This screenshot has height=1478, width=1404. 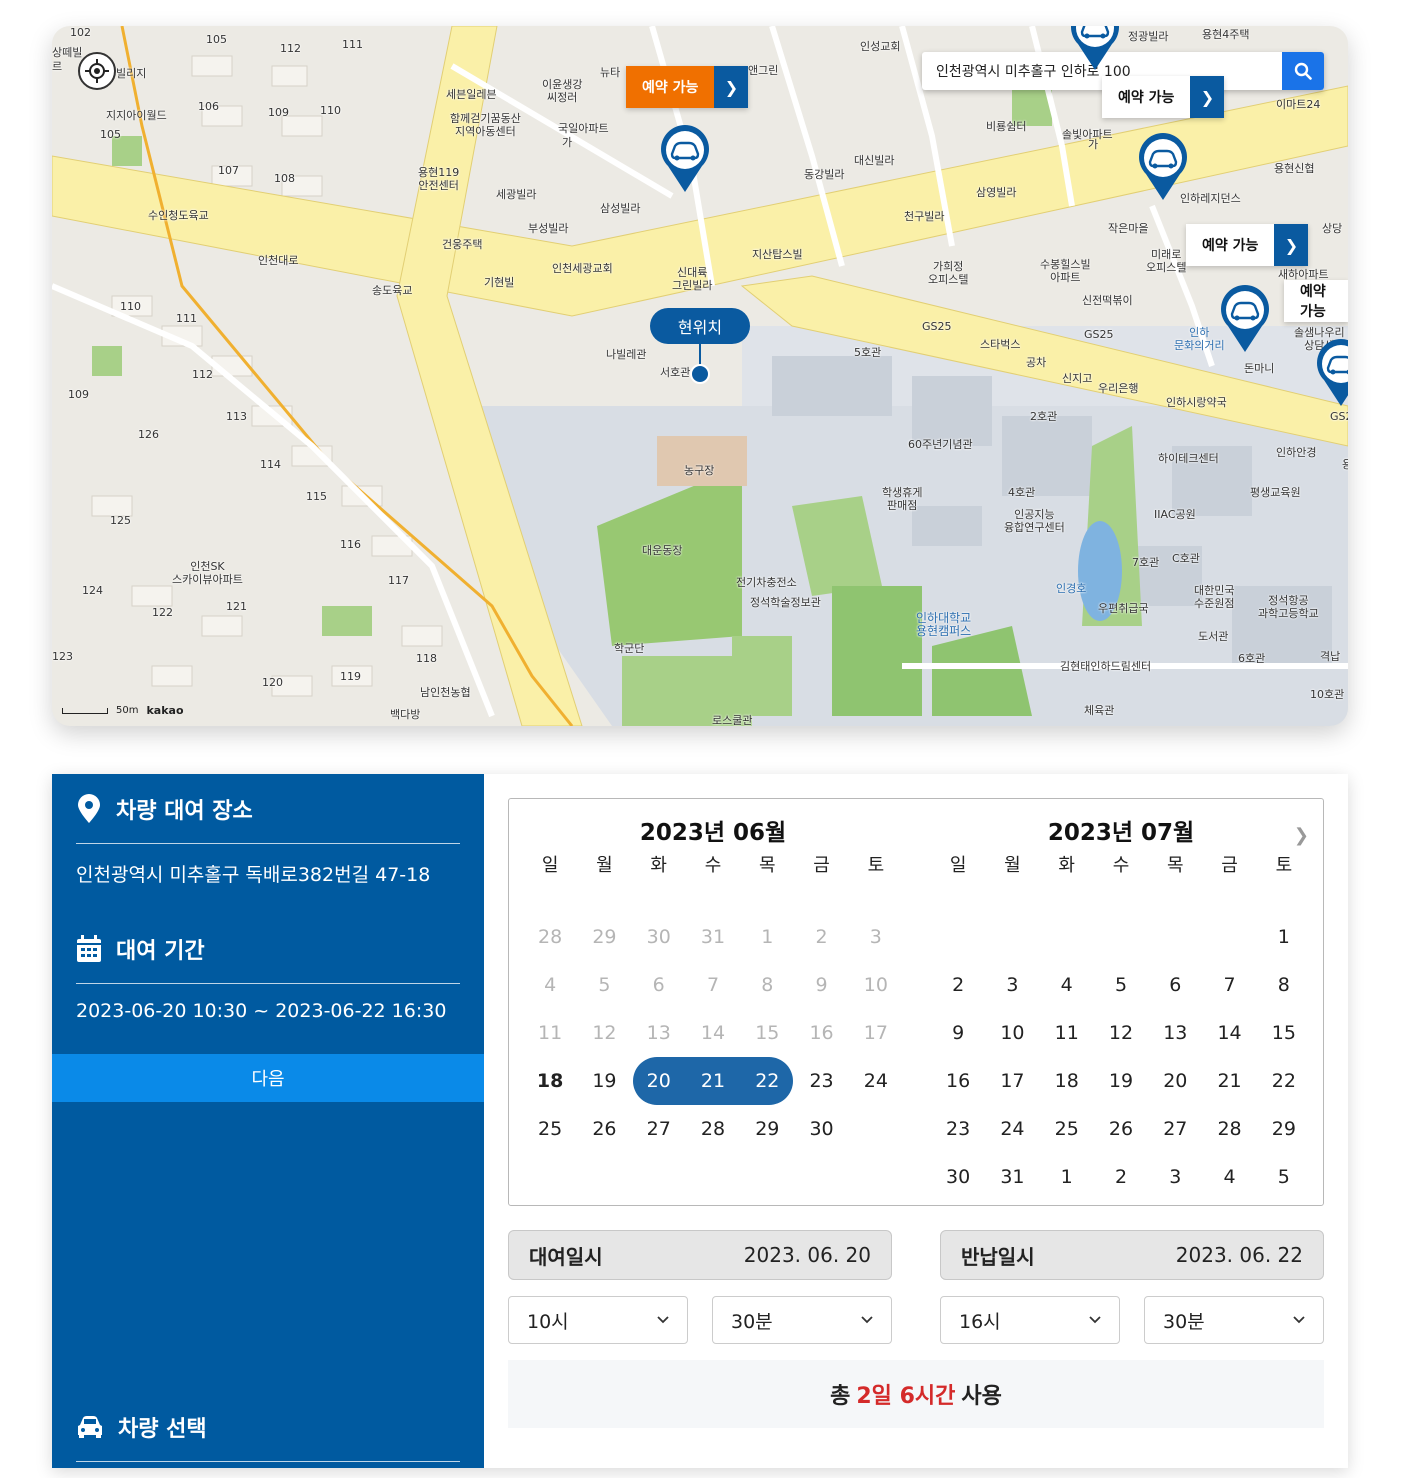 What do you see at coordinates (700, 326) in the screenshot?
I see `current-location-label: 현위치` at bounding box center [700, 326].